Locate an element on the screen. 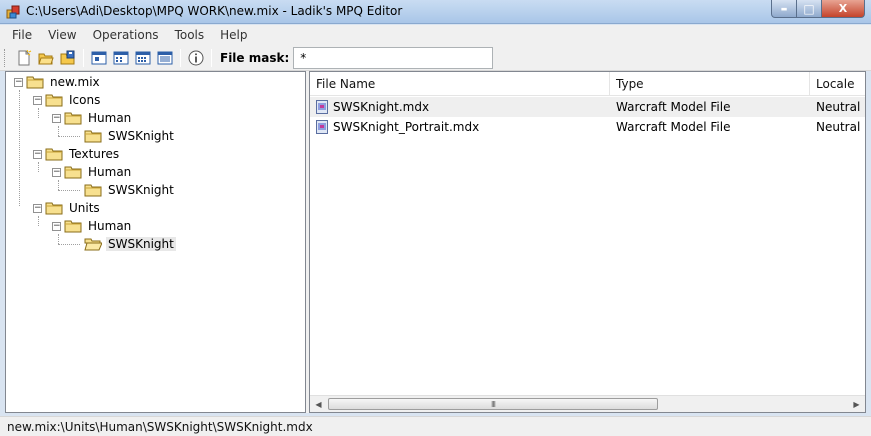 This screenshot has width=871, height=436. tree-node-icons-knight: SWSKnight is located at coordinates (130, 136).